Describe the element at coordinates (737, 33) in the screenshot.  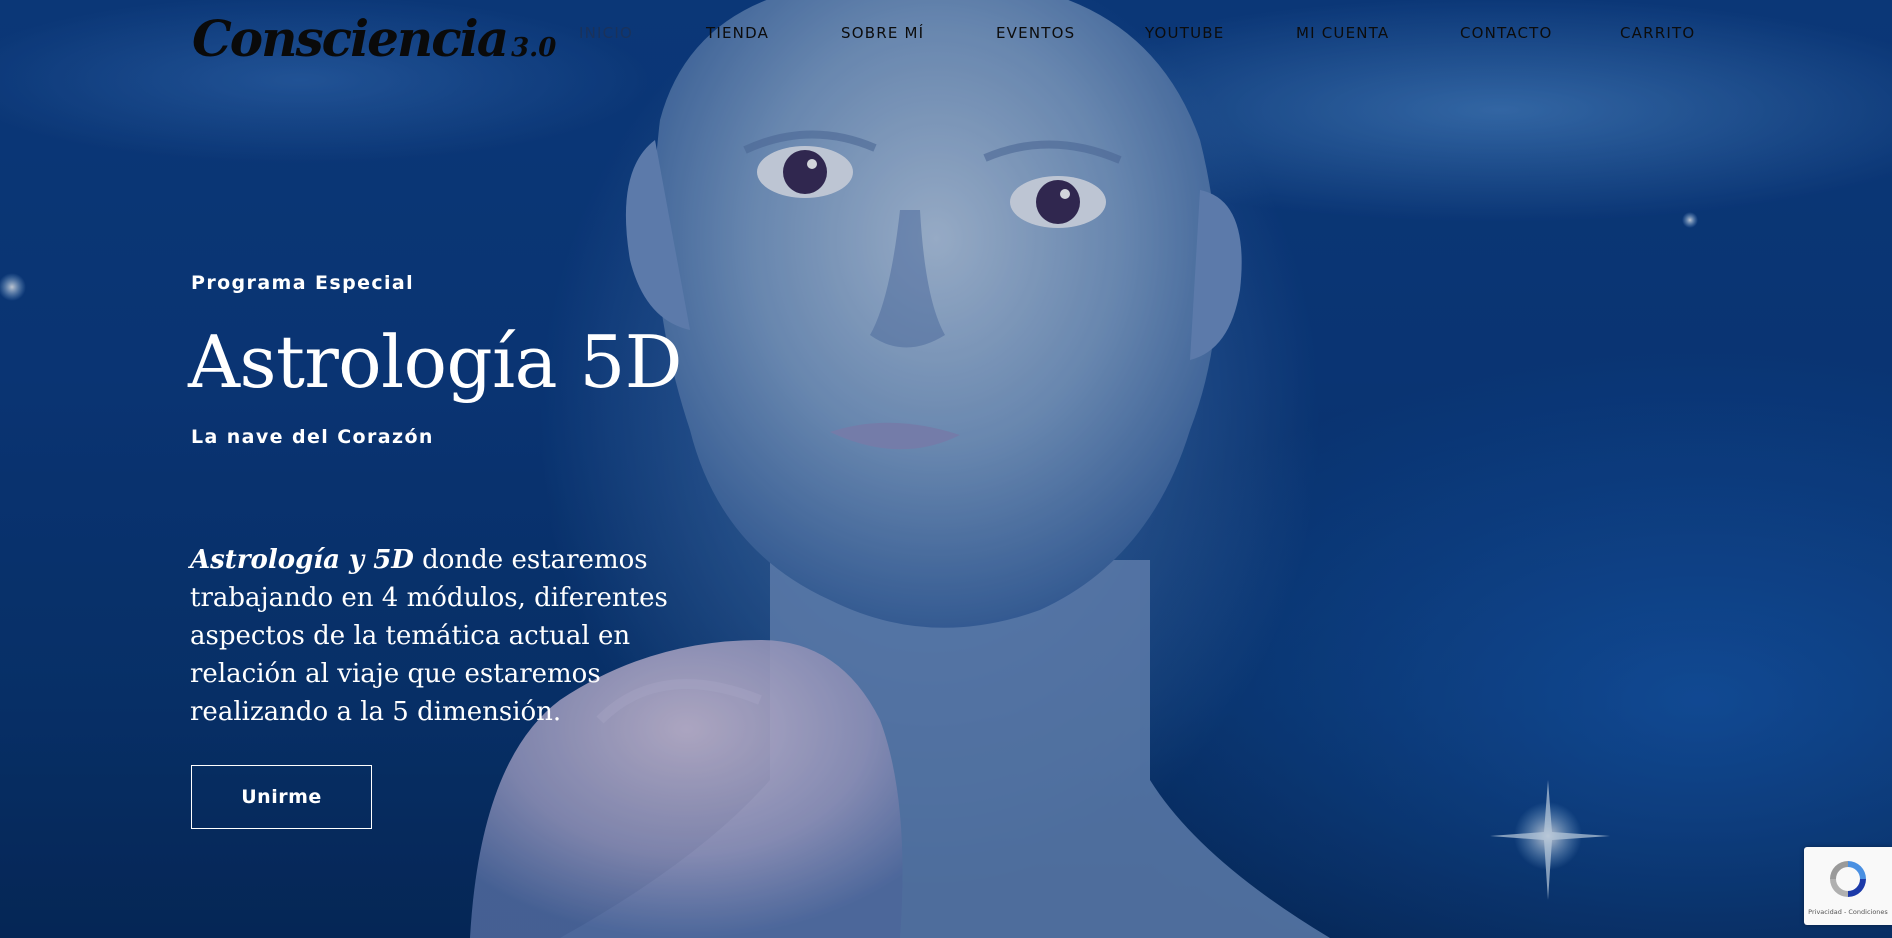
I see `nav-item-tienda: TIENDA` at that location.